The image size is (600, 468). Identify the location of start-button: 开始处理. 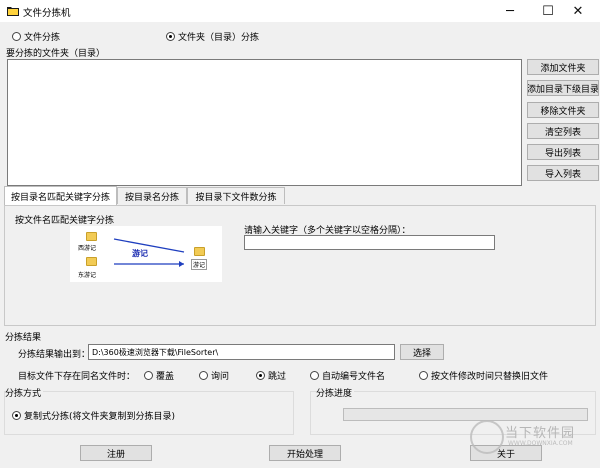
(305, 453).